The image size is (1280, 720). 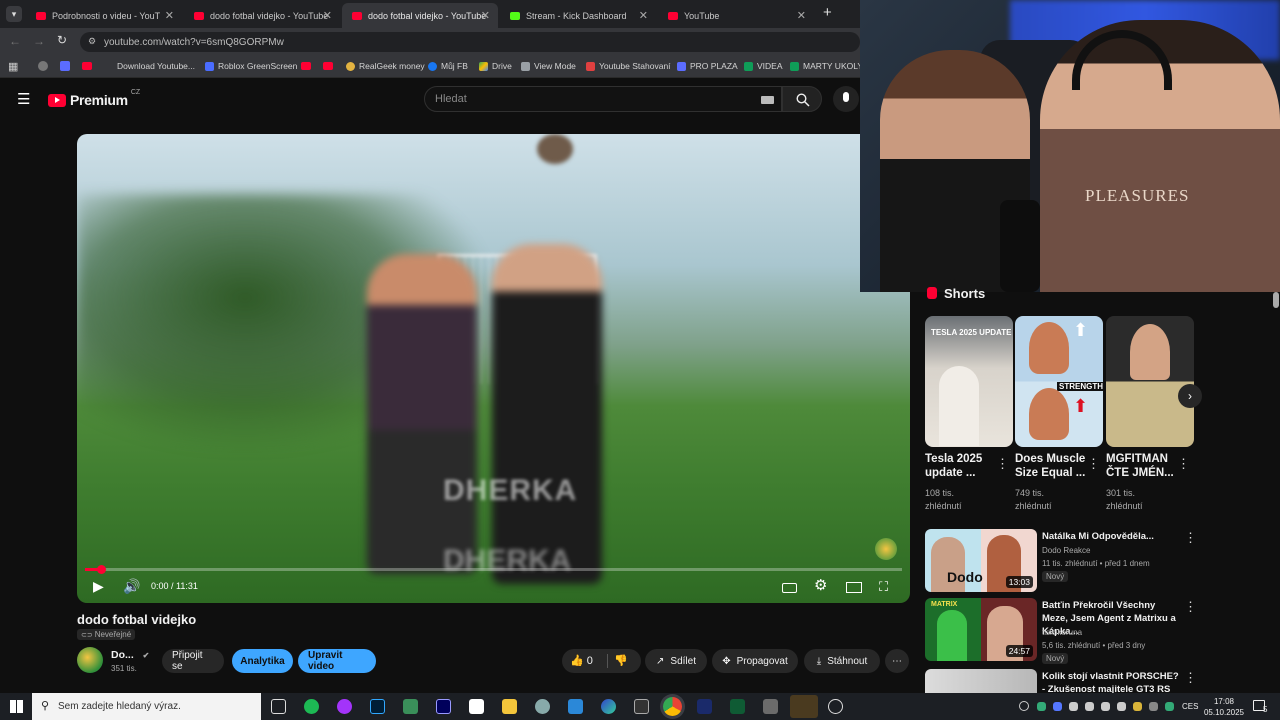 What do you see at coordinates (39, 41) in the screenshot?
I see `forward-icon: →` at bounding box center [39, 41].